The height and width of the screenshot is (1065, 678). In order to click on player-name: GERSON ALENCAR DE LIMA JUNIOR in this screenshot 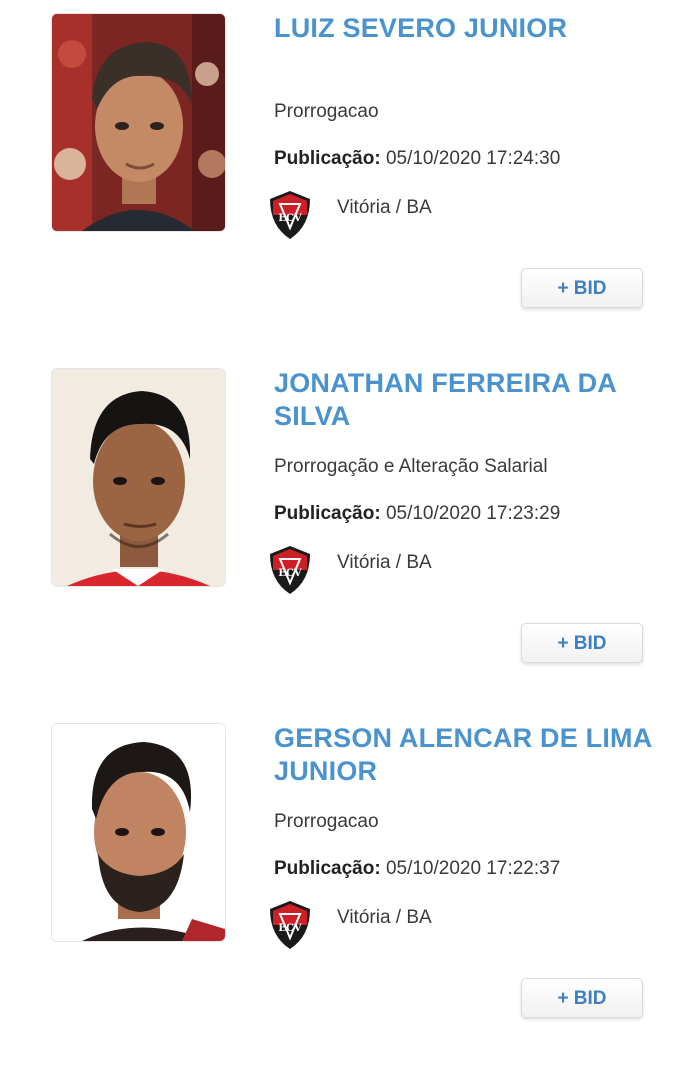, I will do `click(474, 755)`.